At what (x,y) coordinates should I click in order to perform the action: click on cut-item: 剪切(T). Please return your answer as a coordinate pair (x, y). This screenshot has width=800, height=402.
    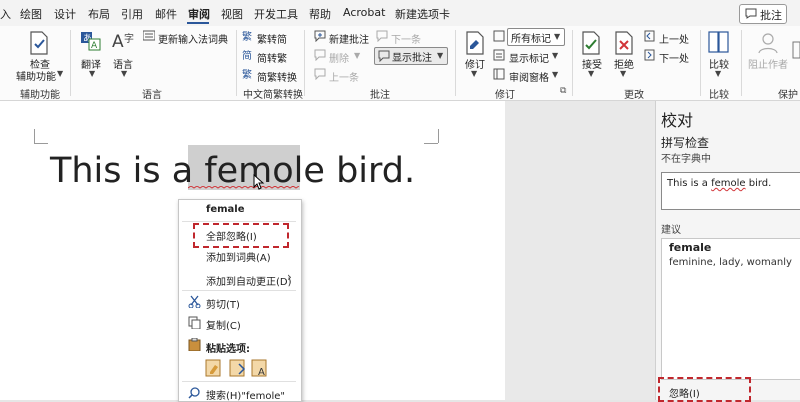
    Looking at the image, I should click on (223, 303).